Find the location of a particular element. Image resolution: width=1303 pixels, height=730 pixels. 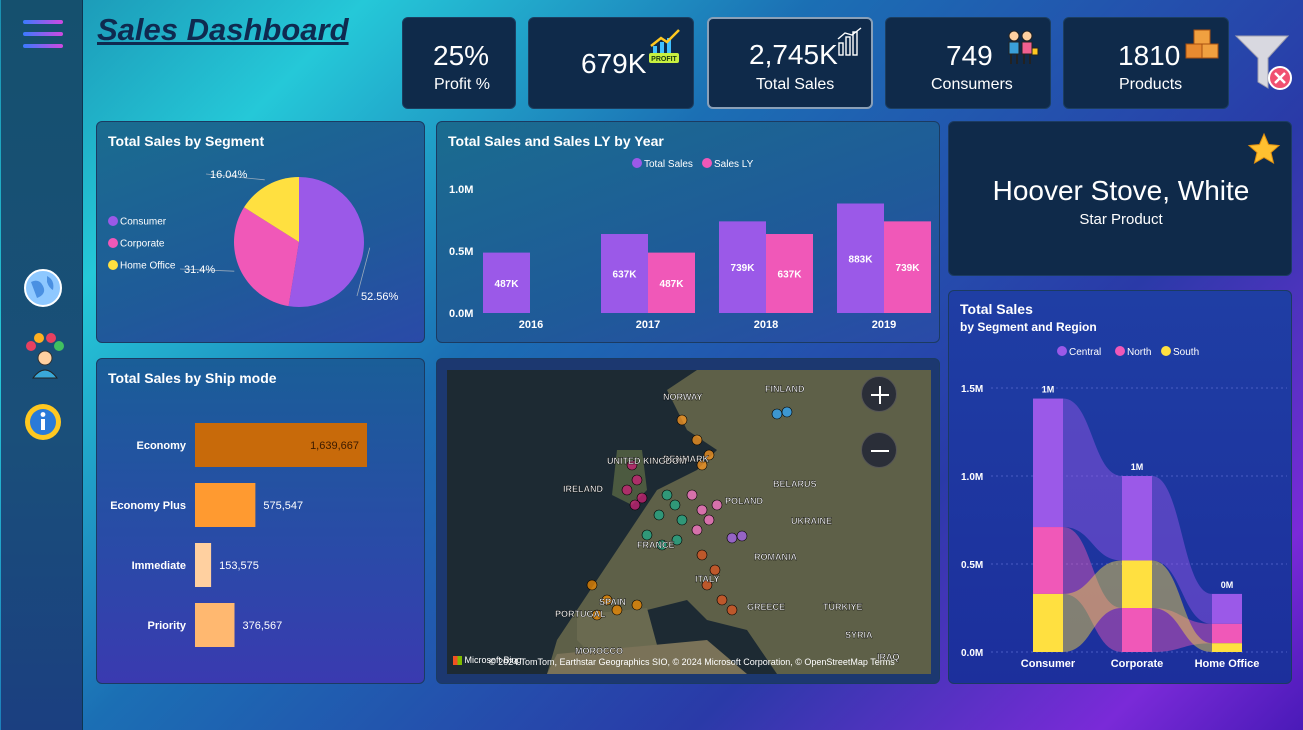

map-country-label: ROMANIA is located at coordinates (775, 557).